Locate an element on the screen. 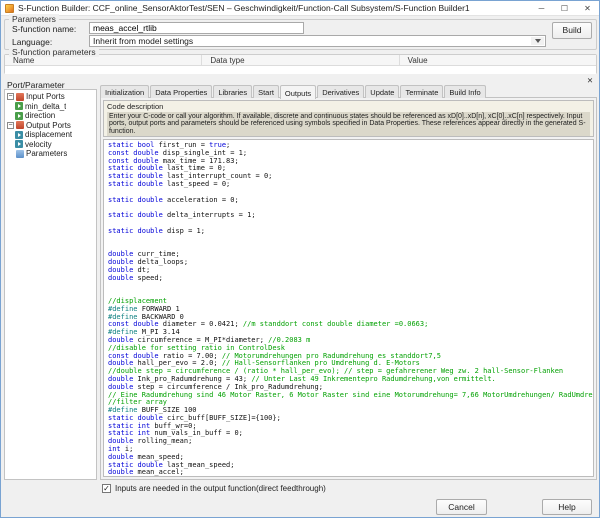 The image size is (600, 518). tree-item-label: Output Ports is located at coordinates (48, 125).